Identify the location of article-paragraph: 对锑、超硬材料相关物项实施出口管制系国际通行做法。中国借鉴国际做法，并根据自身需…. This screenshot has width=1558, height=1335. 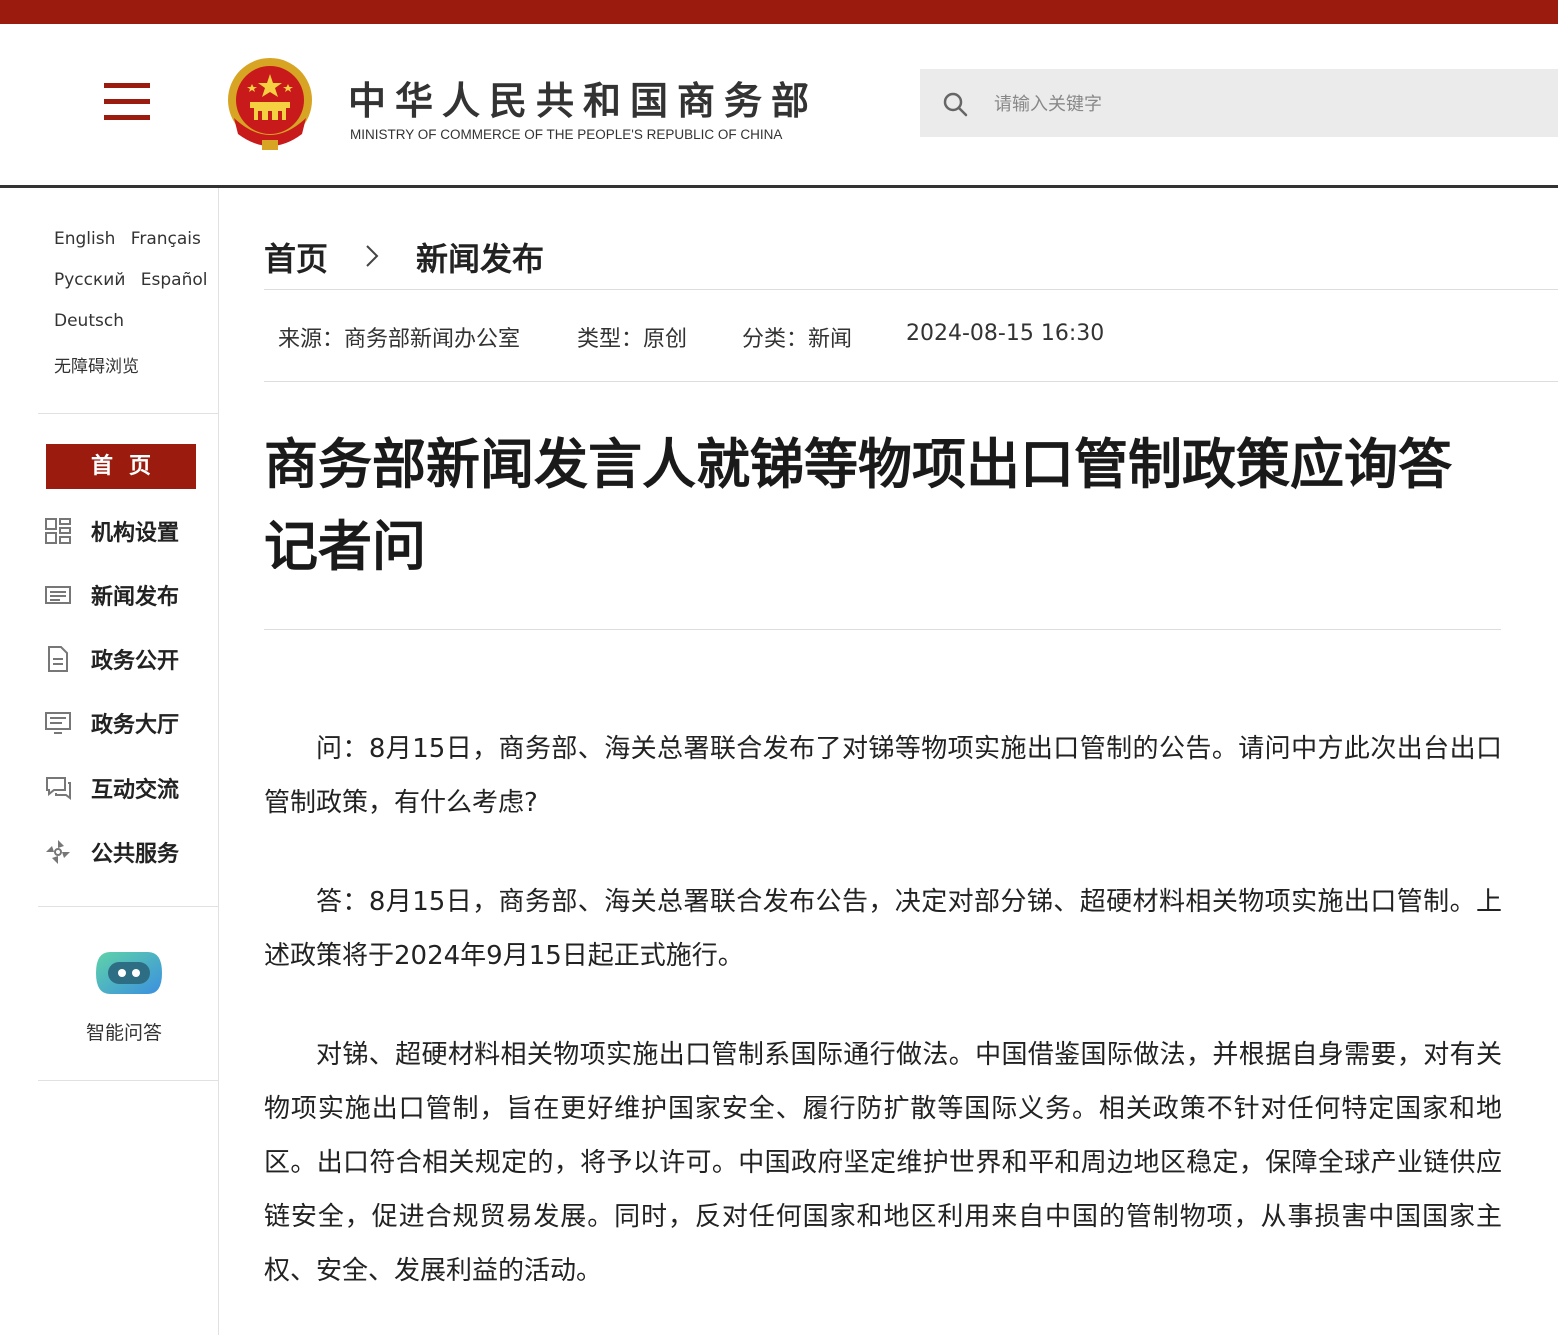
(883, 1163).